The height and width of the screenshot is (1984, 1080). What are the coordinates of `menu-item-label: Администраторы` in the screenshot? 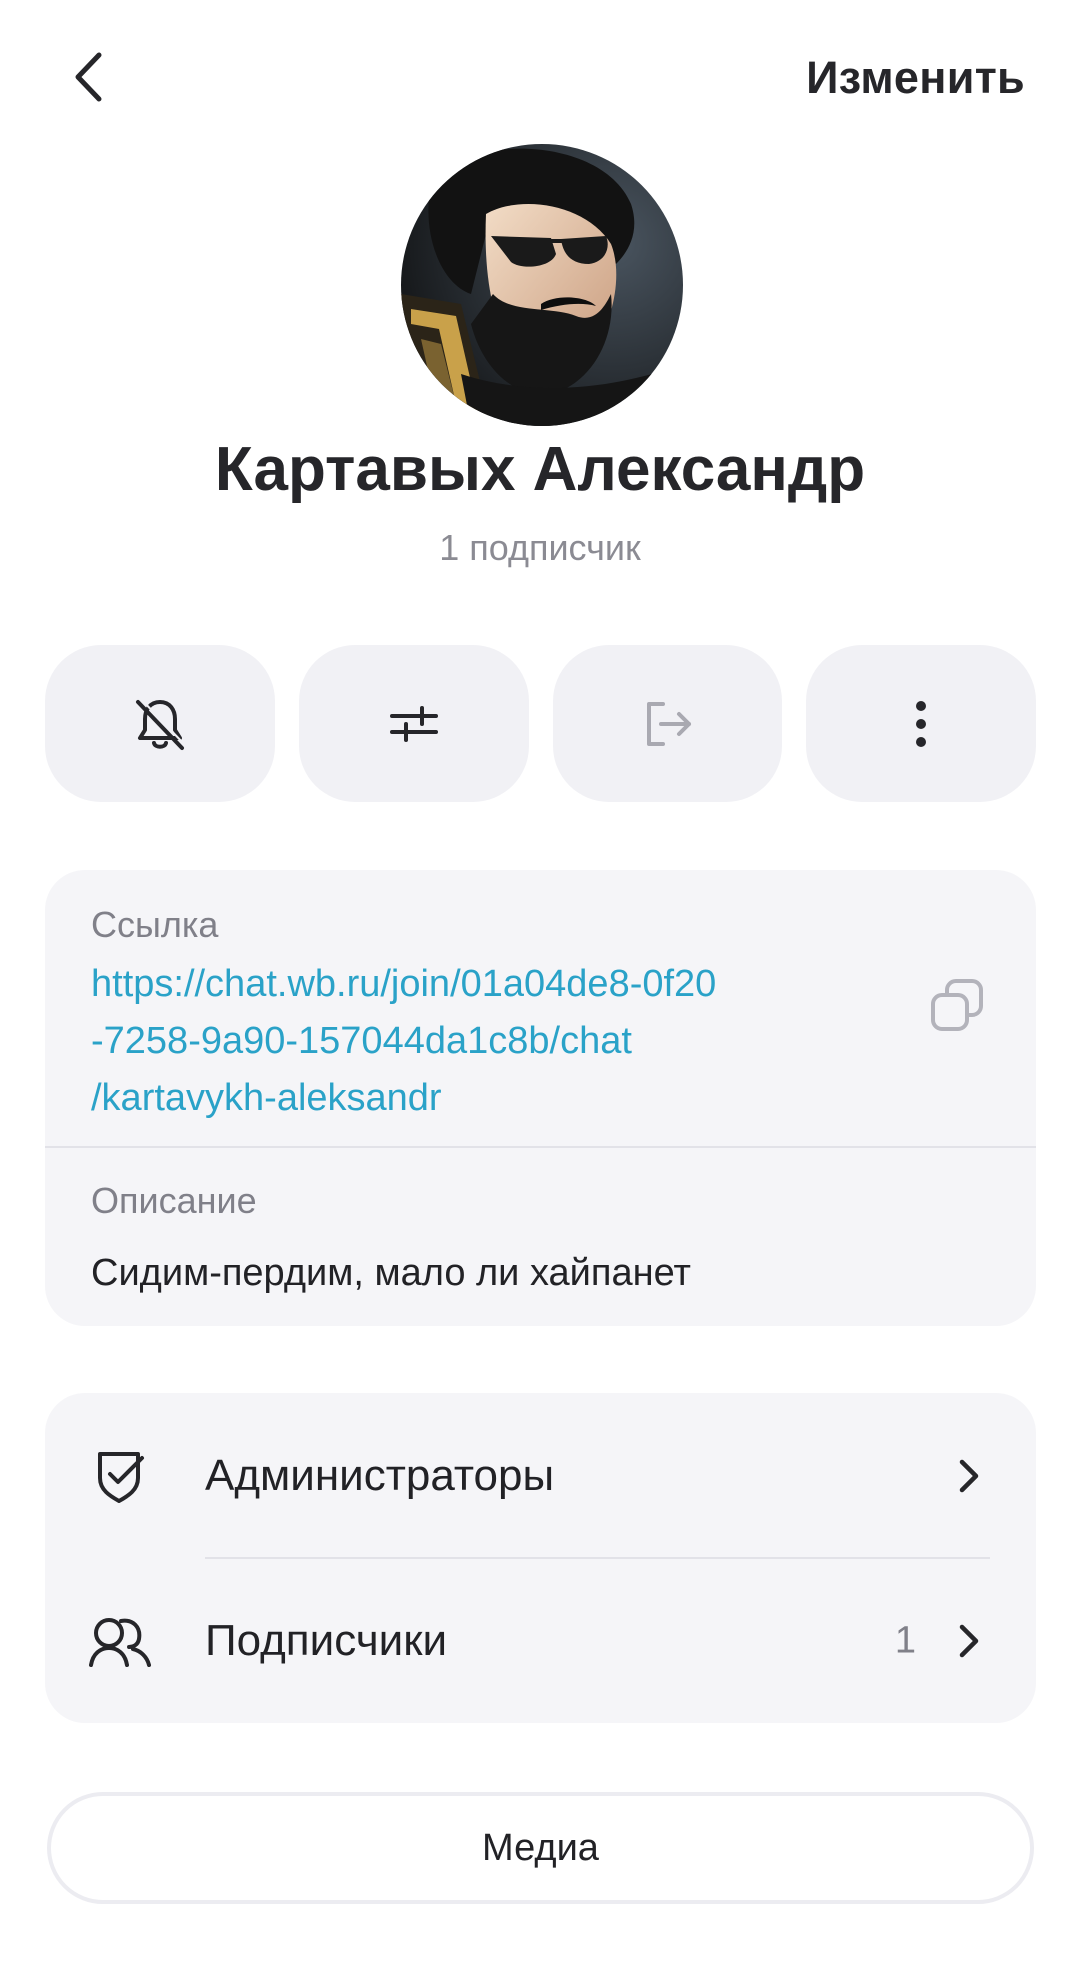 It's located at (380, 1475).